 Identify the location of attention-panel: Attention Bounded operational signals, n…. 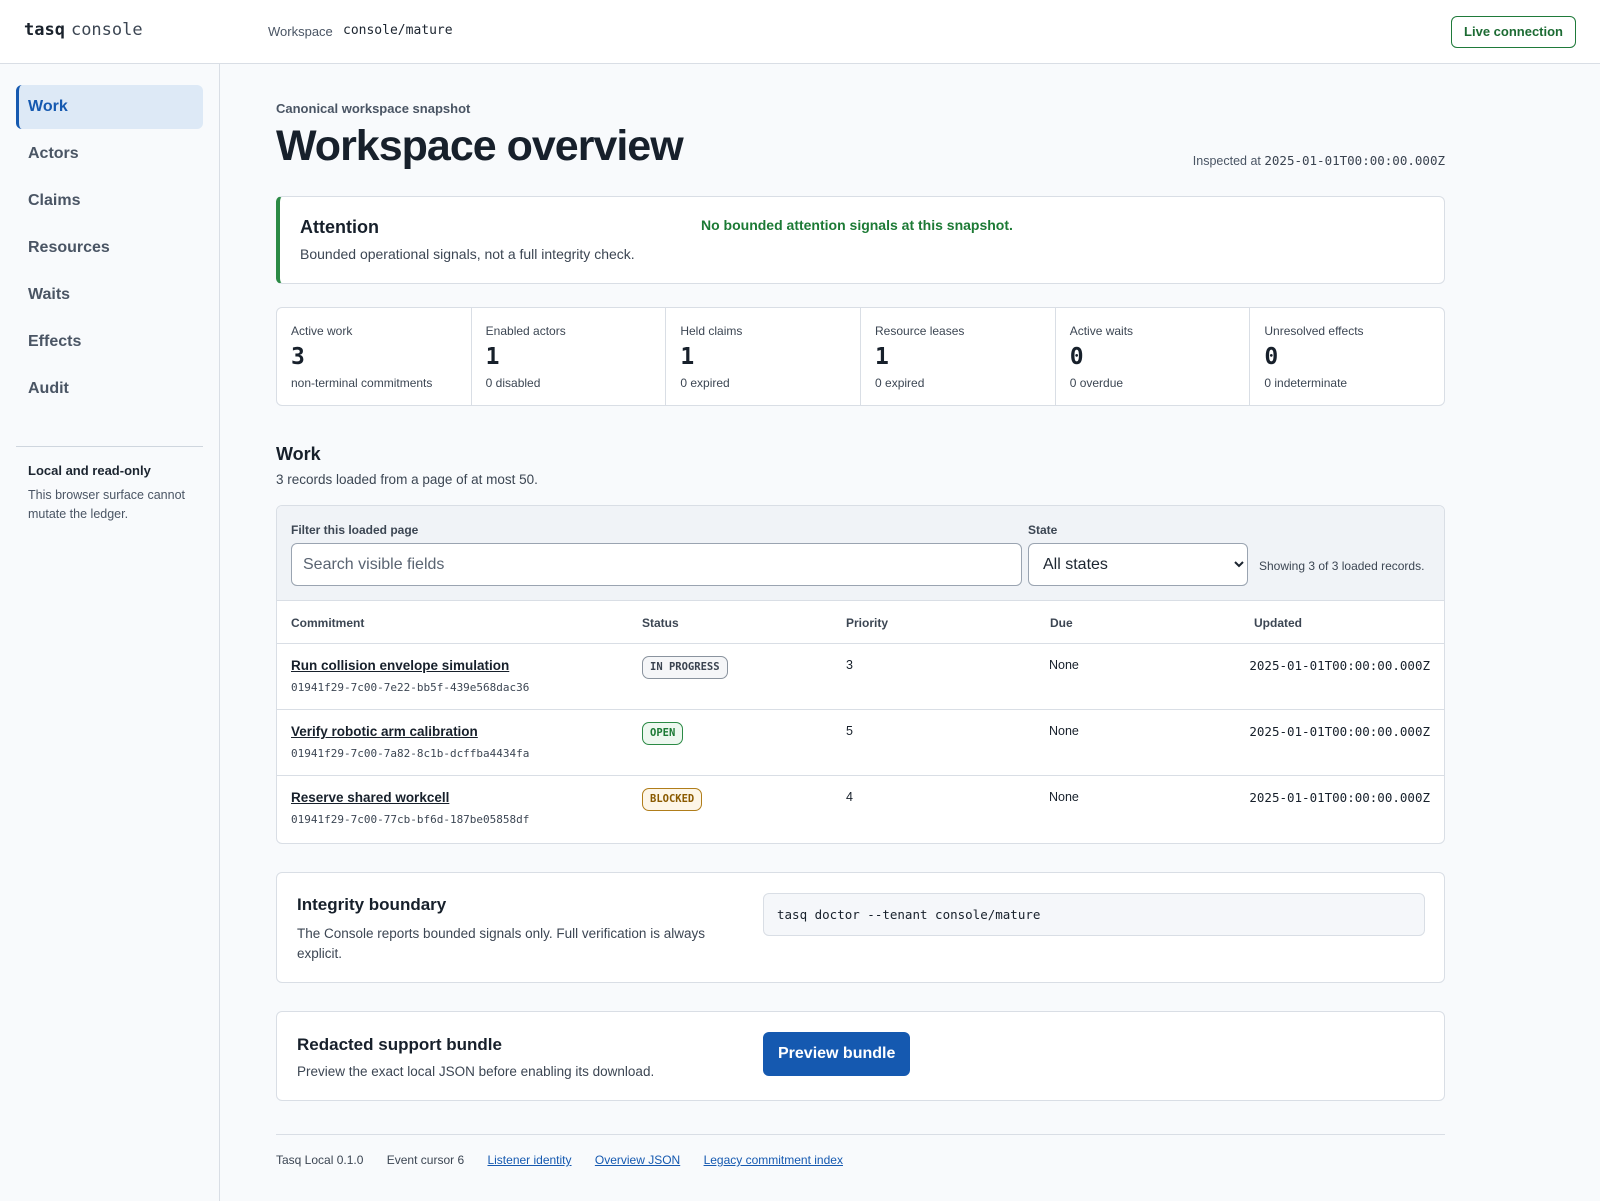
(860, 240).